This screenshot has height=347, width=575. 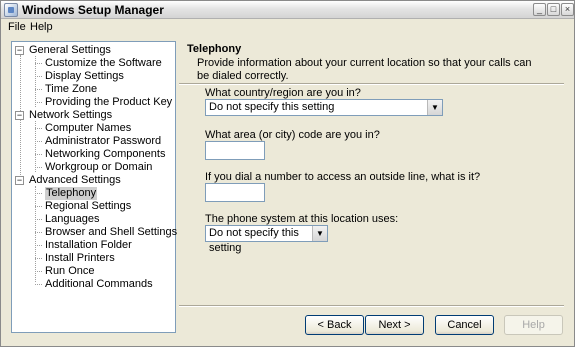 I want to click on tree-item-label: Computer Names, so click(x=88, y=128).